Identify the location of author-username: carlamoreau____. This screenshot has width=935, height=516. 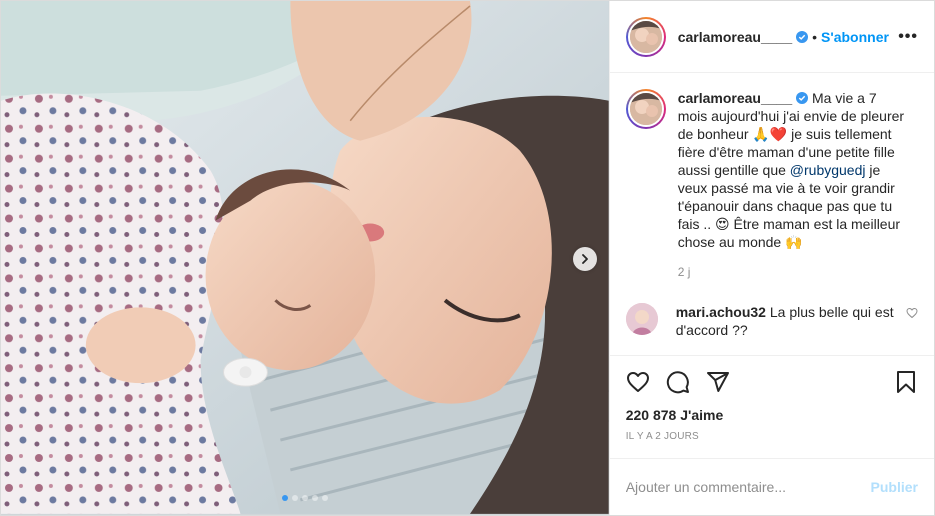
(735, 37).